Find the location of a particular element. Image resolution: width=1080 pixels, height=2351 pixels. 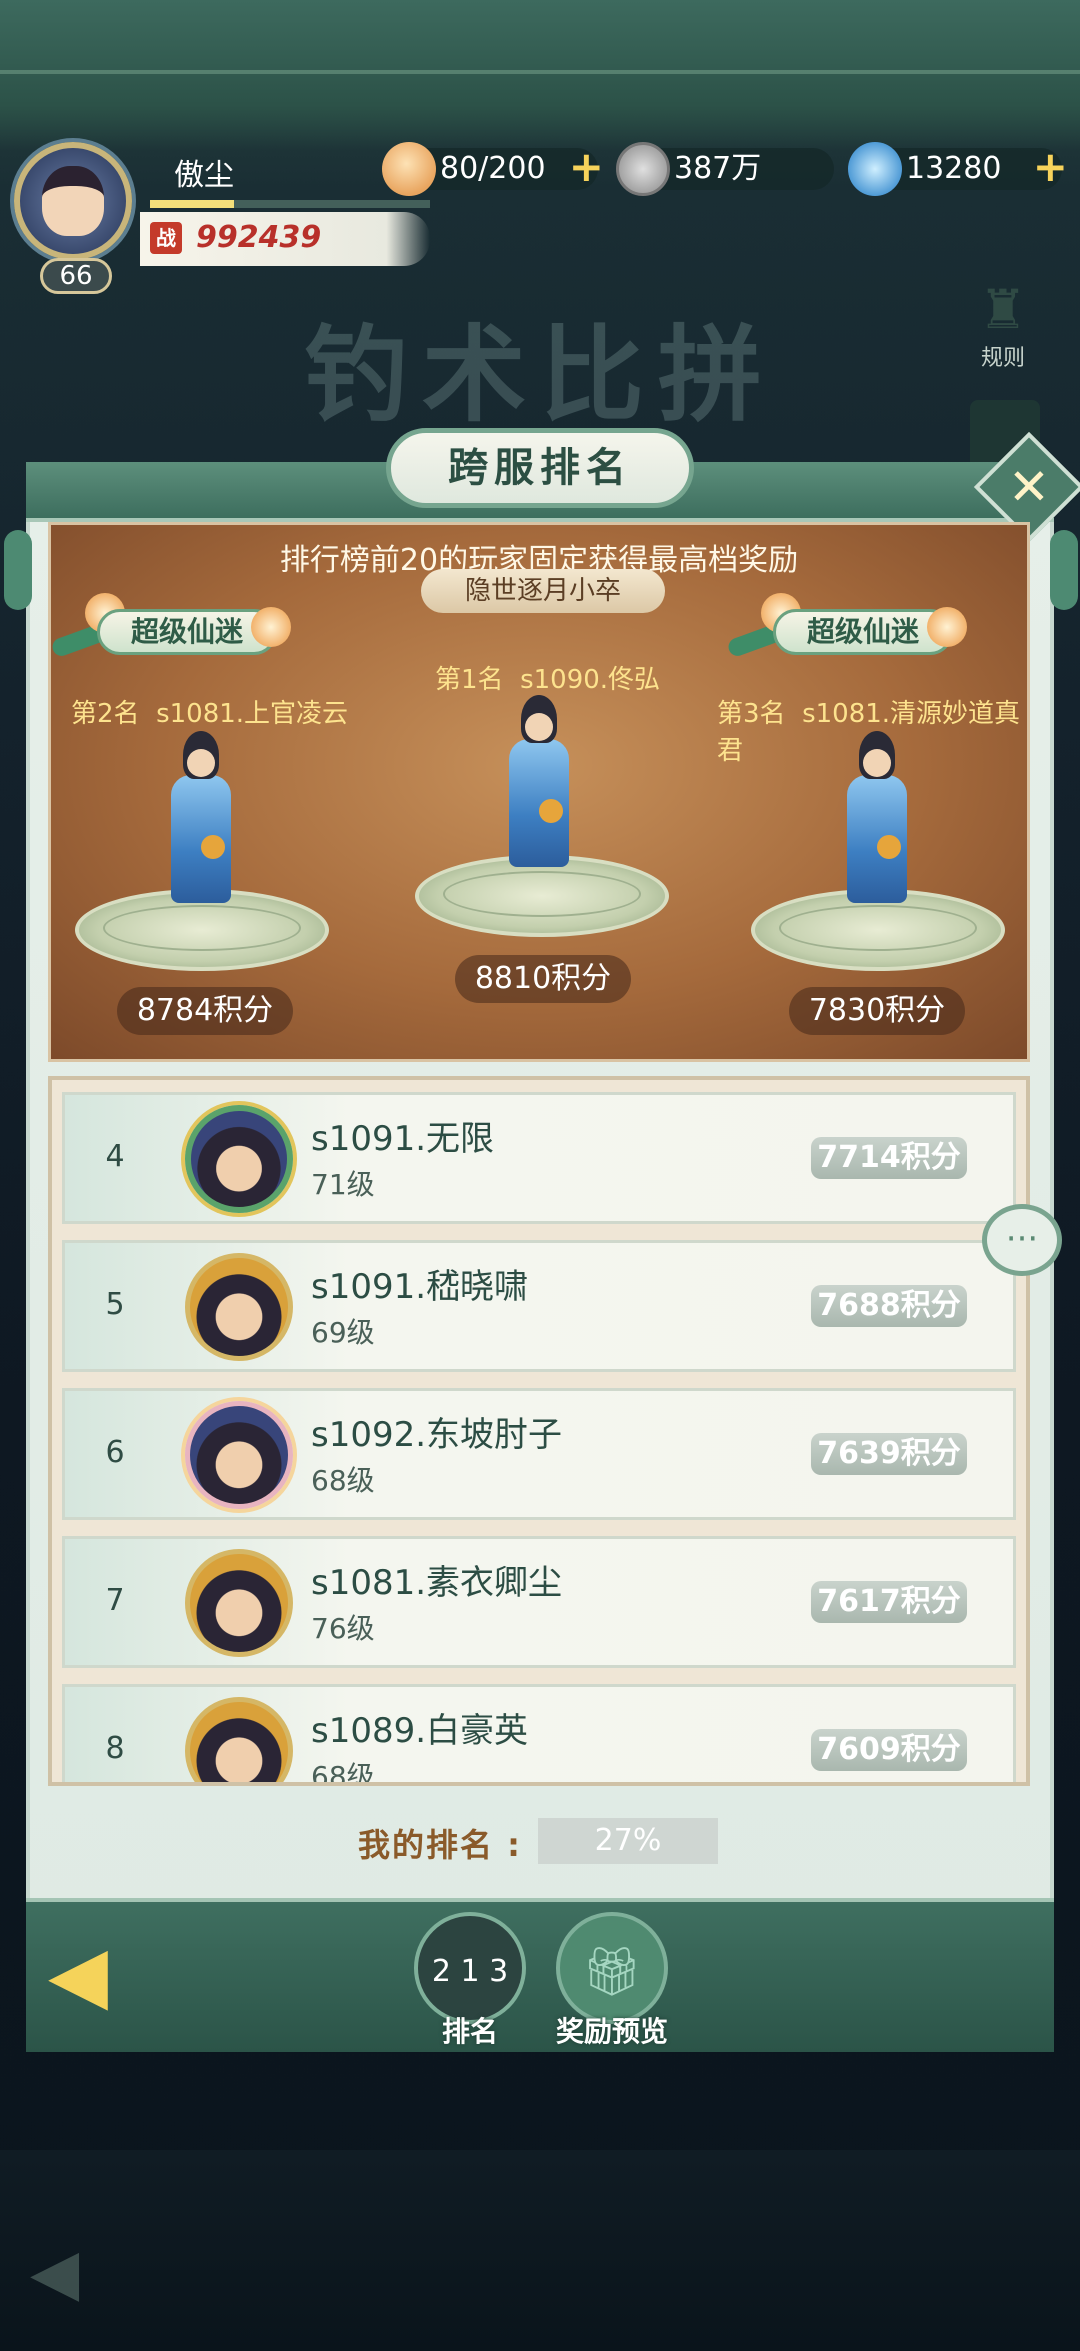

rank-number: 6 is located at coordinates (115, 1452).